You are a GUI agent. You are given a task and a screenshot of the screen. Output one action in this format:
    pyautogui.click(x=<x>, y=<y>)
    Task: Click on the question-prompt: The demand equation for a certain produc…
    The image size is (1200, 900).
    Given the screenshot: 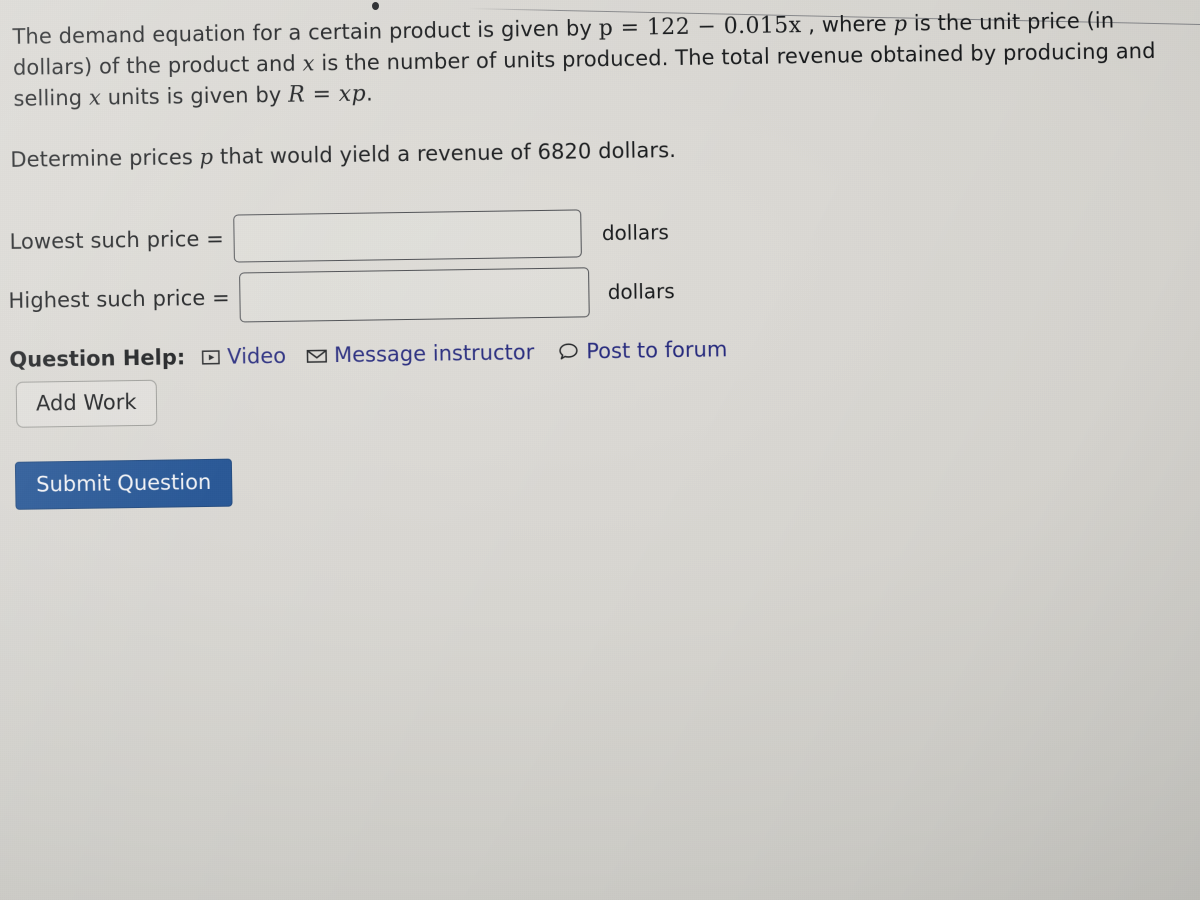 What is the action you would take?
    pyautogui.click(x=602, y=59)
    